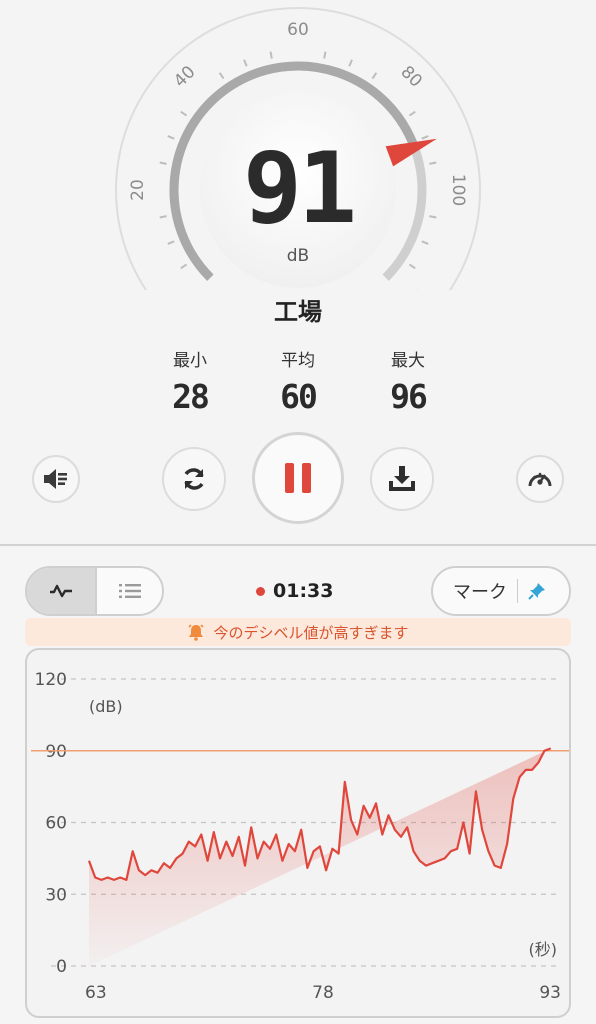 Image resolution: width=596 pixels, height=1024 pixels. Describe the element at coordinates (480, 592) in the screenshot. I see `mark-button-label: マーク` at that location.